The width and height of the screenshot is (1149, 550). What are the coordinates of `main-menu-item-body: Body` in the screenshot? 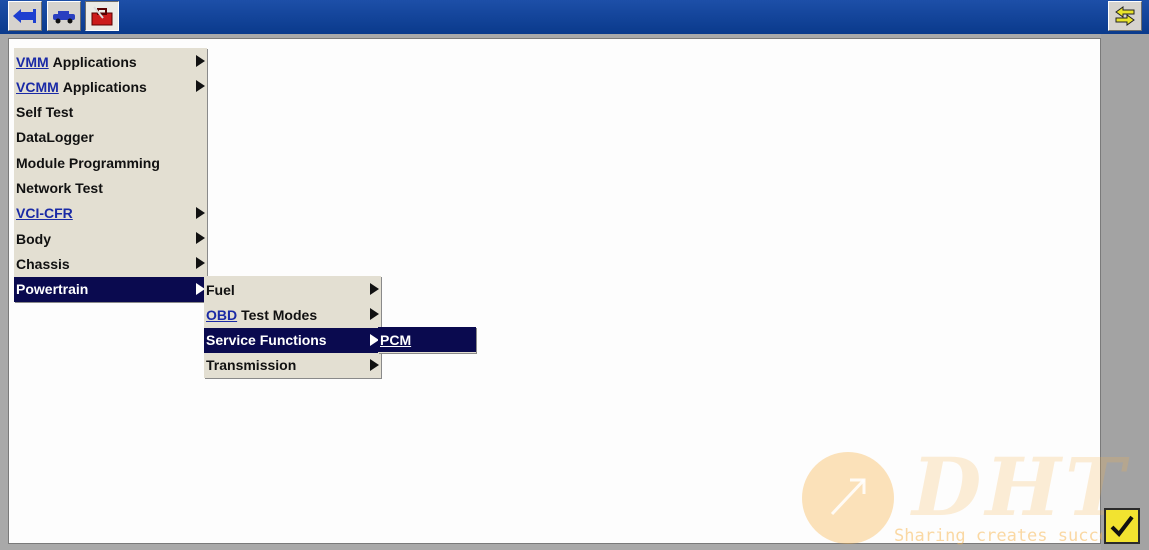 It's located at (110, 238).